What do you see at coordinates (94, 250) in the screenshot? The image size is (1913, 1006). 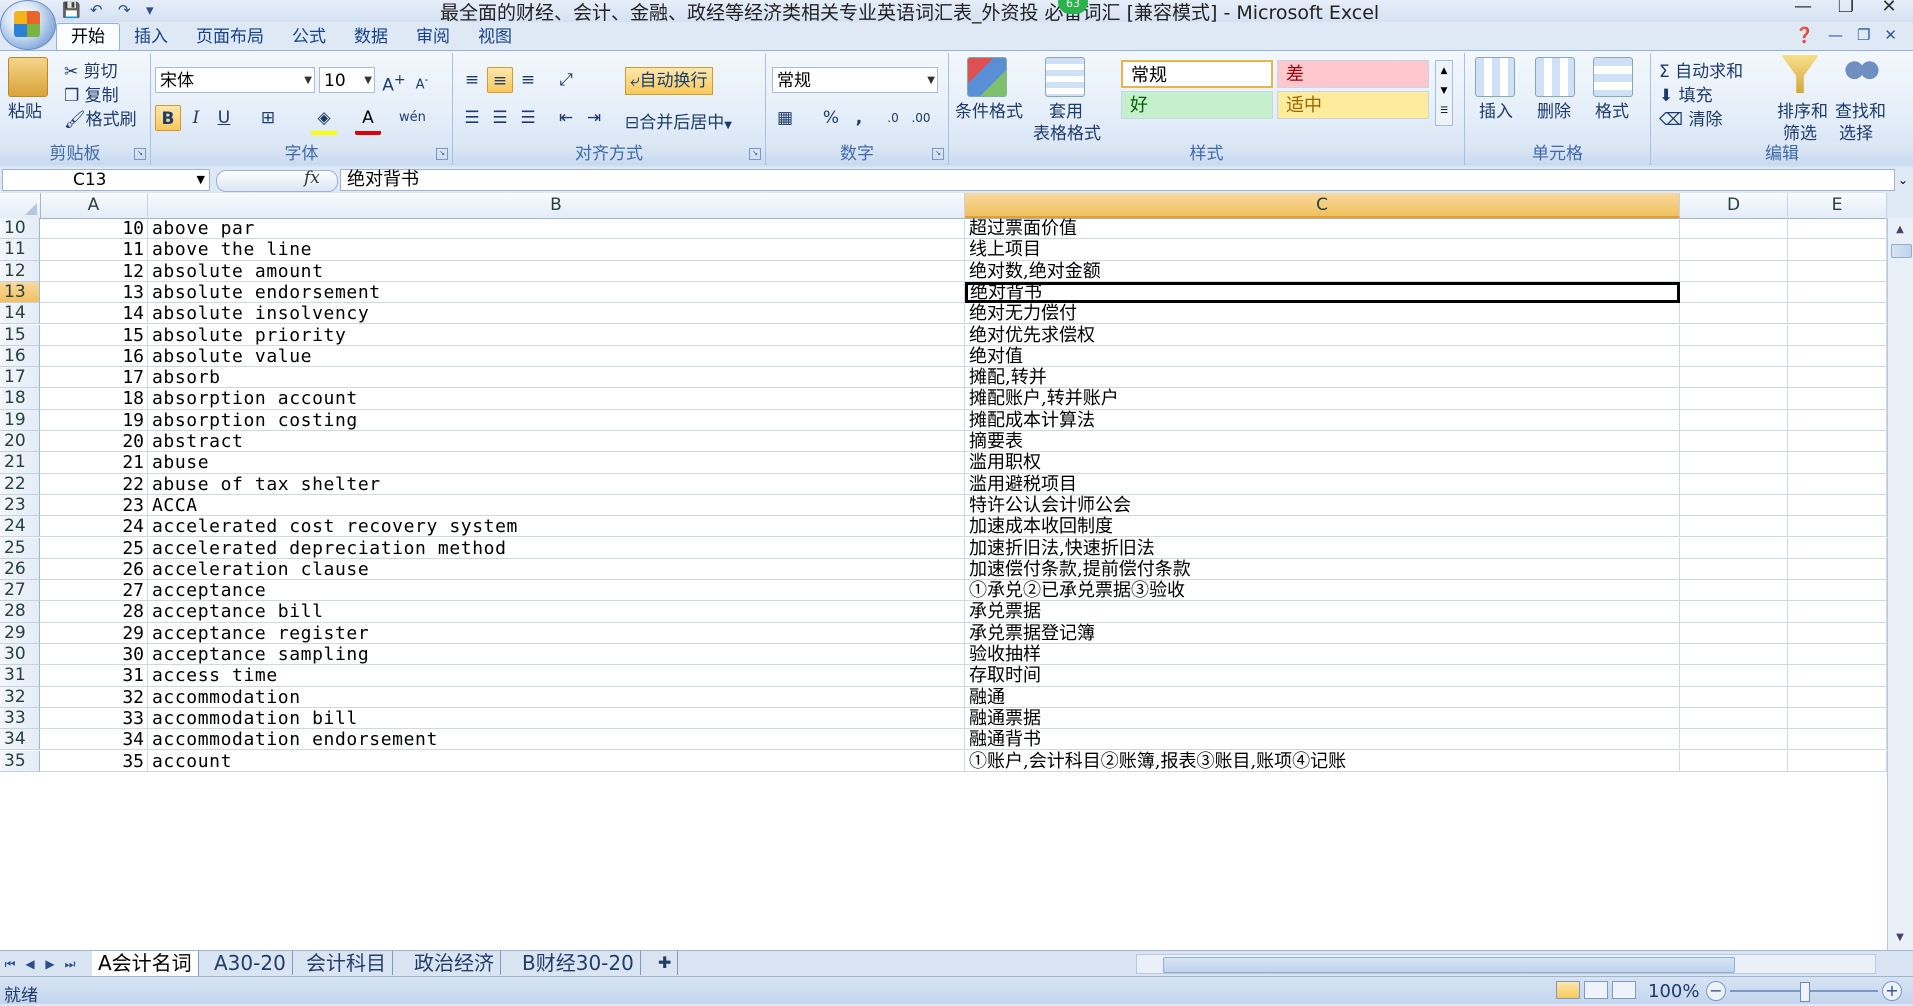 I see `cell-a: 11` at bounding box center [94, 250].